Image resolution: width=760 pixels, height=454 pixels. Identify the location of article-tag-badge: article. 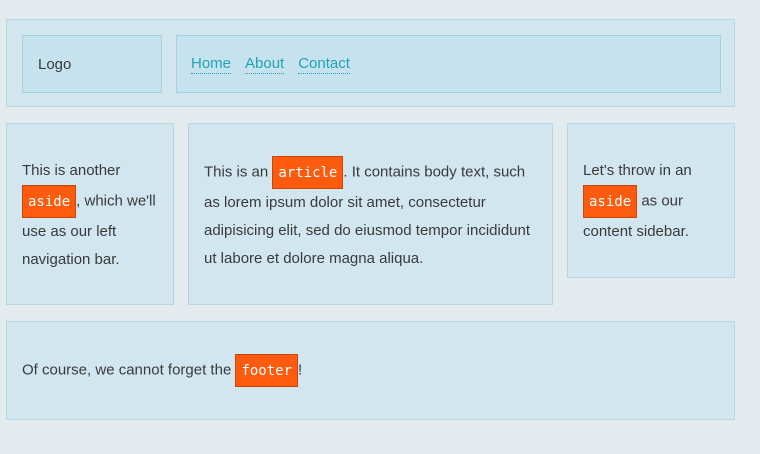
(308, 172).